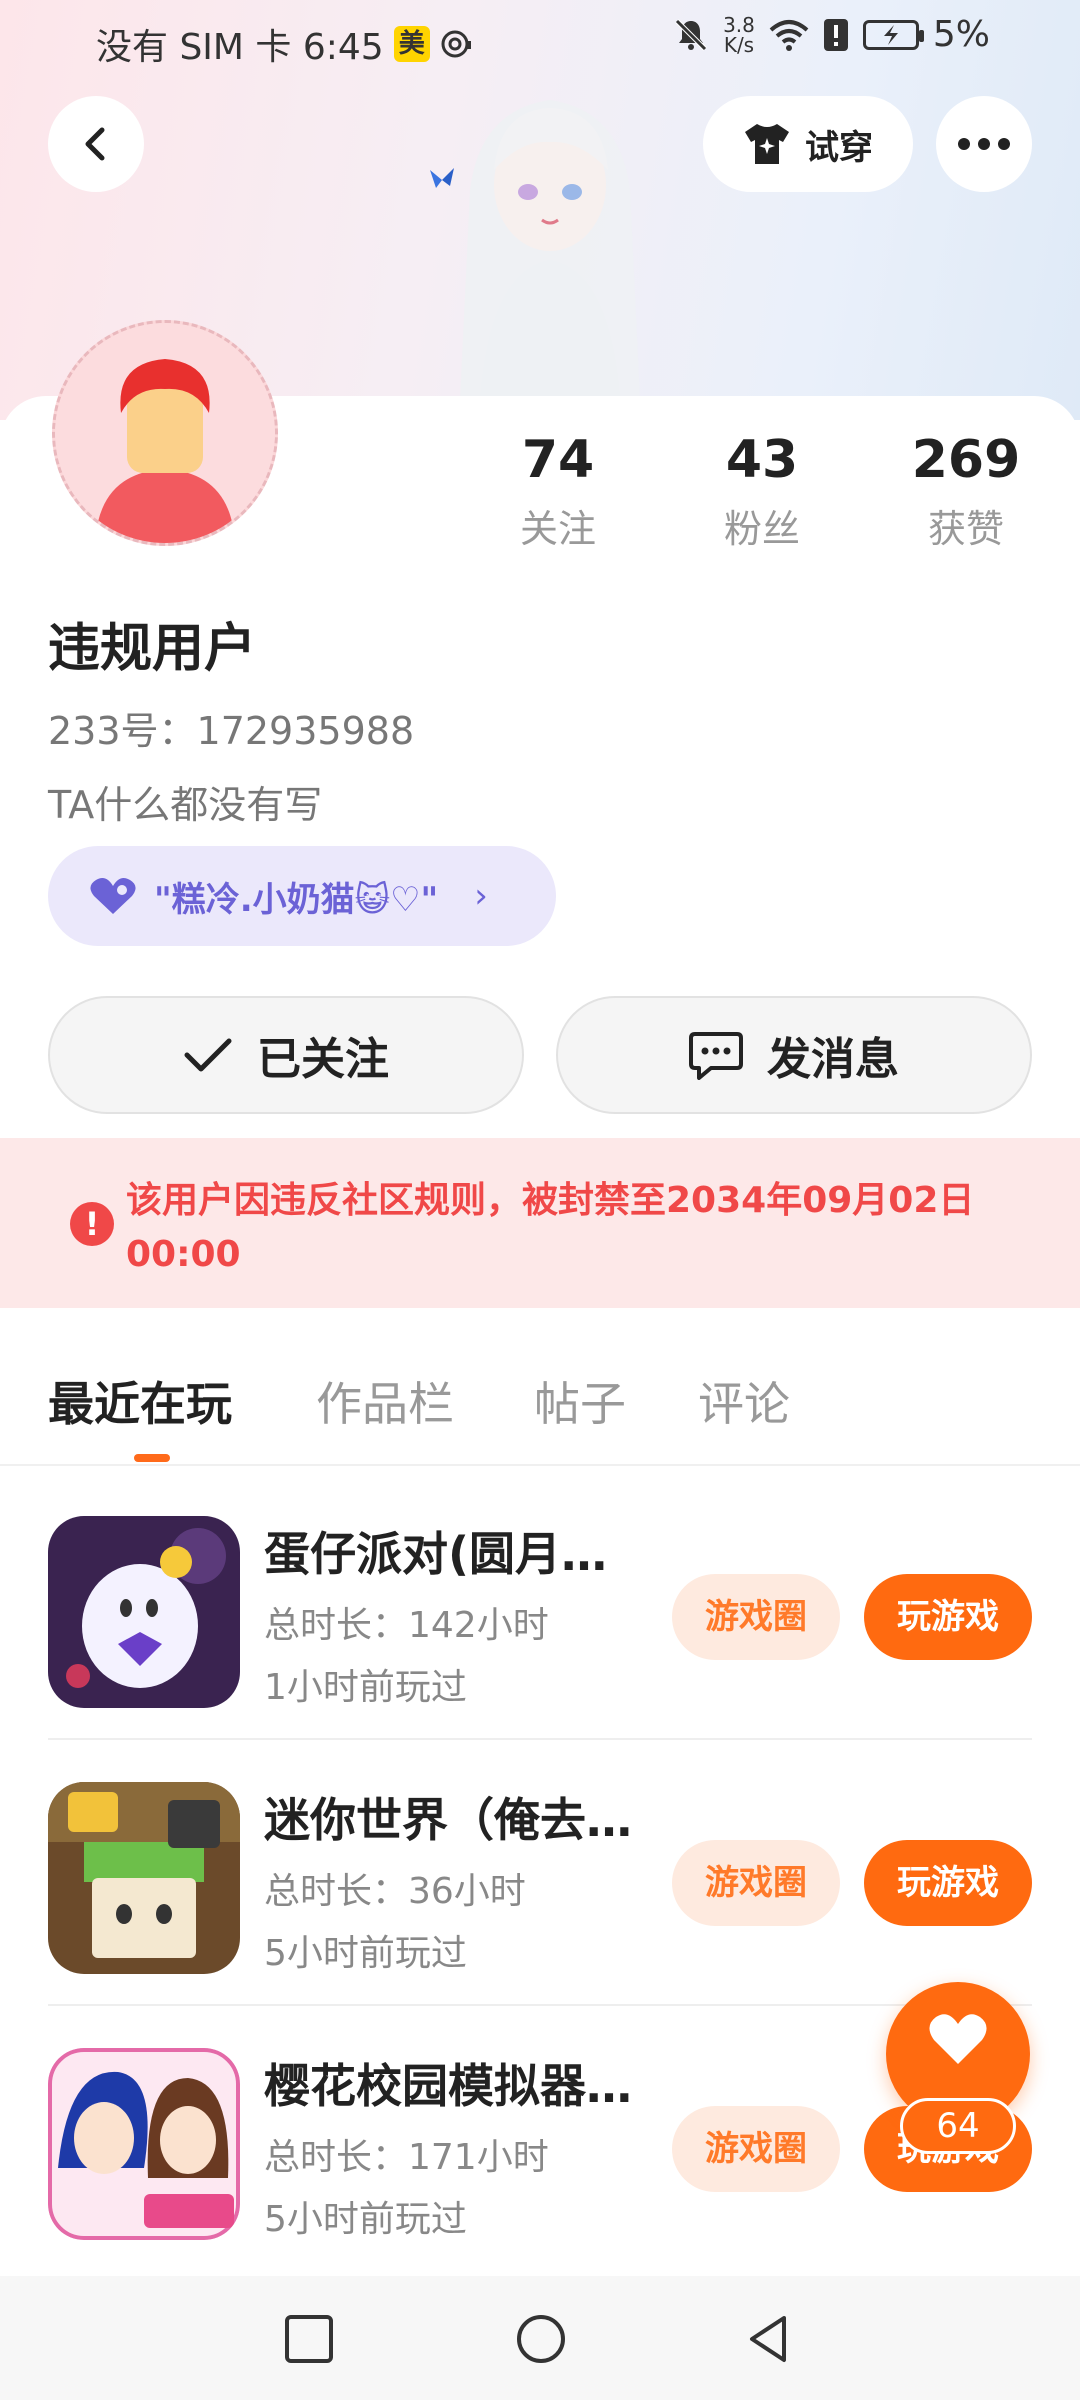  What do you see at coordinates (144, 2144) in the screenshot?
I see `game-icon-sakura-school` at bounding box center [144, 2144].